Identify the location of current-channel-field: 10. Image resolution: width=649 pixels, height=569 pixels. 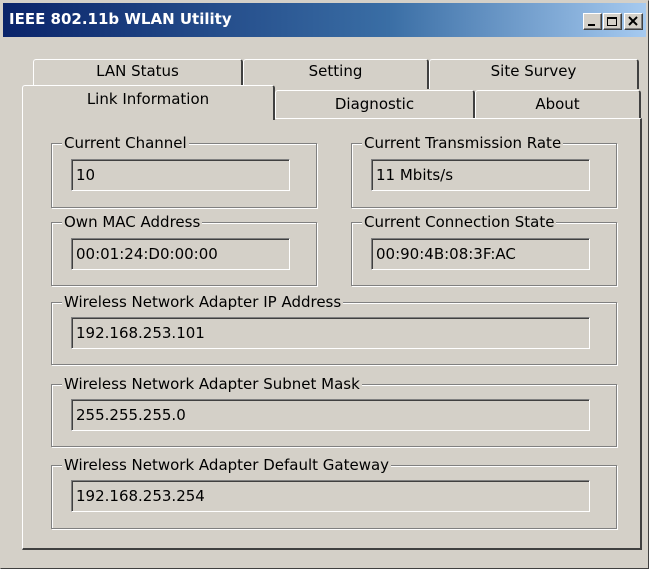
(180, 175).